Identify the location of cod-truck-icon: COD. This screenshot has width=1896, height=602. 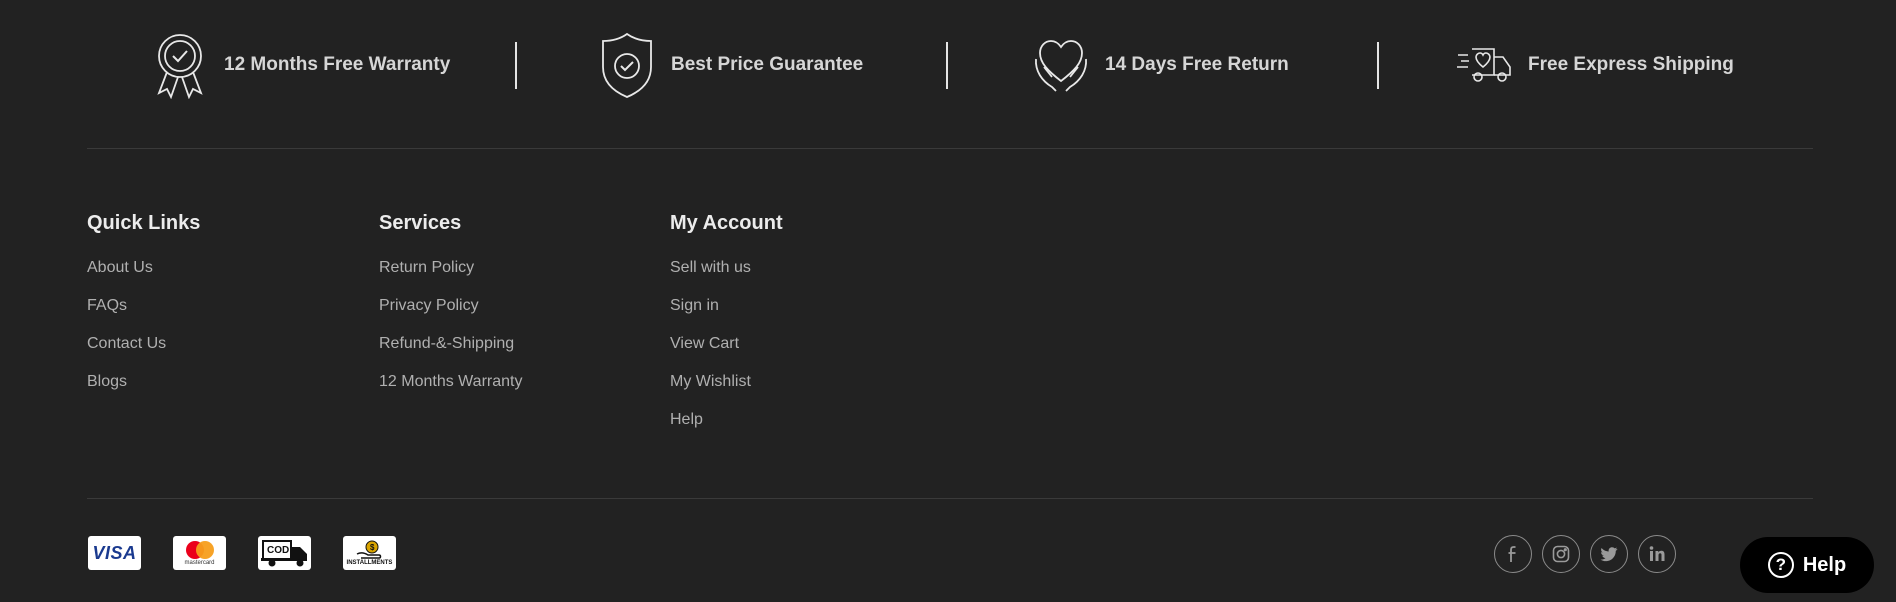
(284, 553).